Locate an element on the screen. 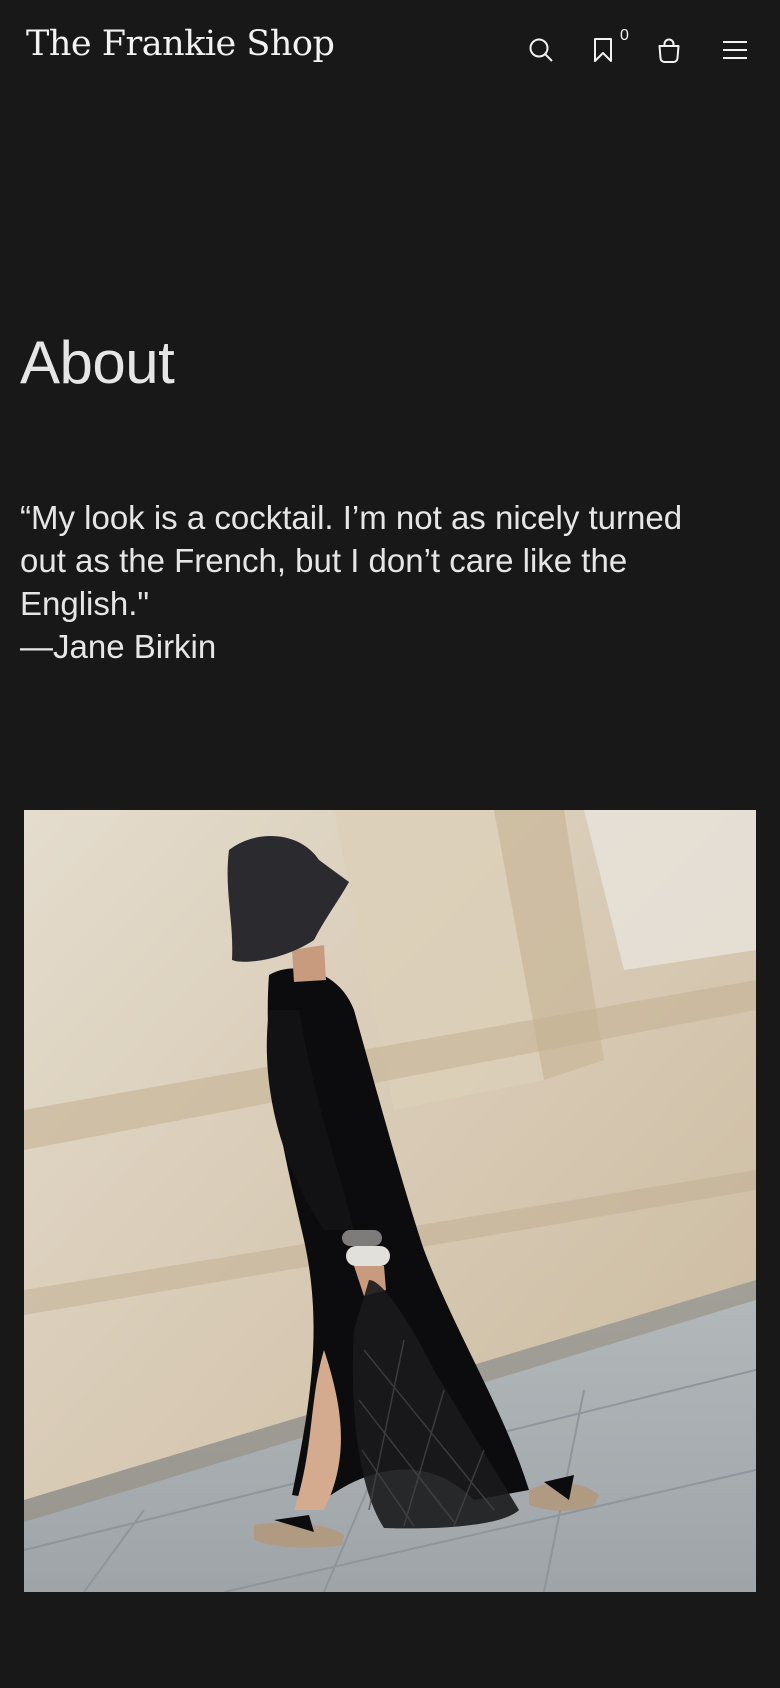 The height and width of the screenshot is (1688, 780). search-icon is located at coordinates (541, 50).